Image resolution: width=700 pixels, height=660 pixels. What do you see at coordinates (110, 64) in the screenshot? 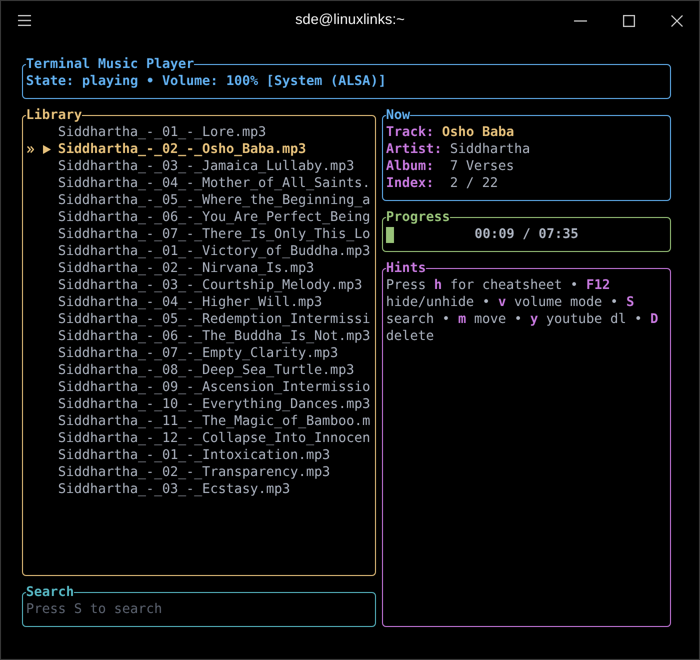
I see `panel-title: Terminal Music Player` at bounding box center [110, 64].